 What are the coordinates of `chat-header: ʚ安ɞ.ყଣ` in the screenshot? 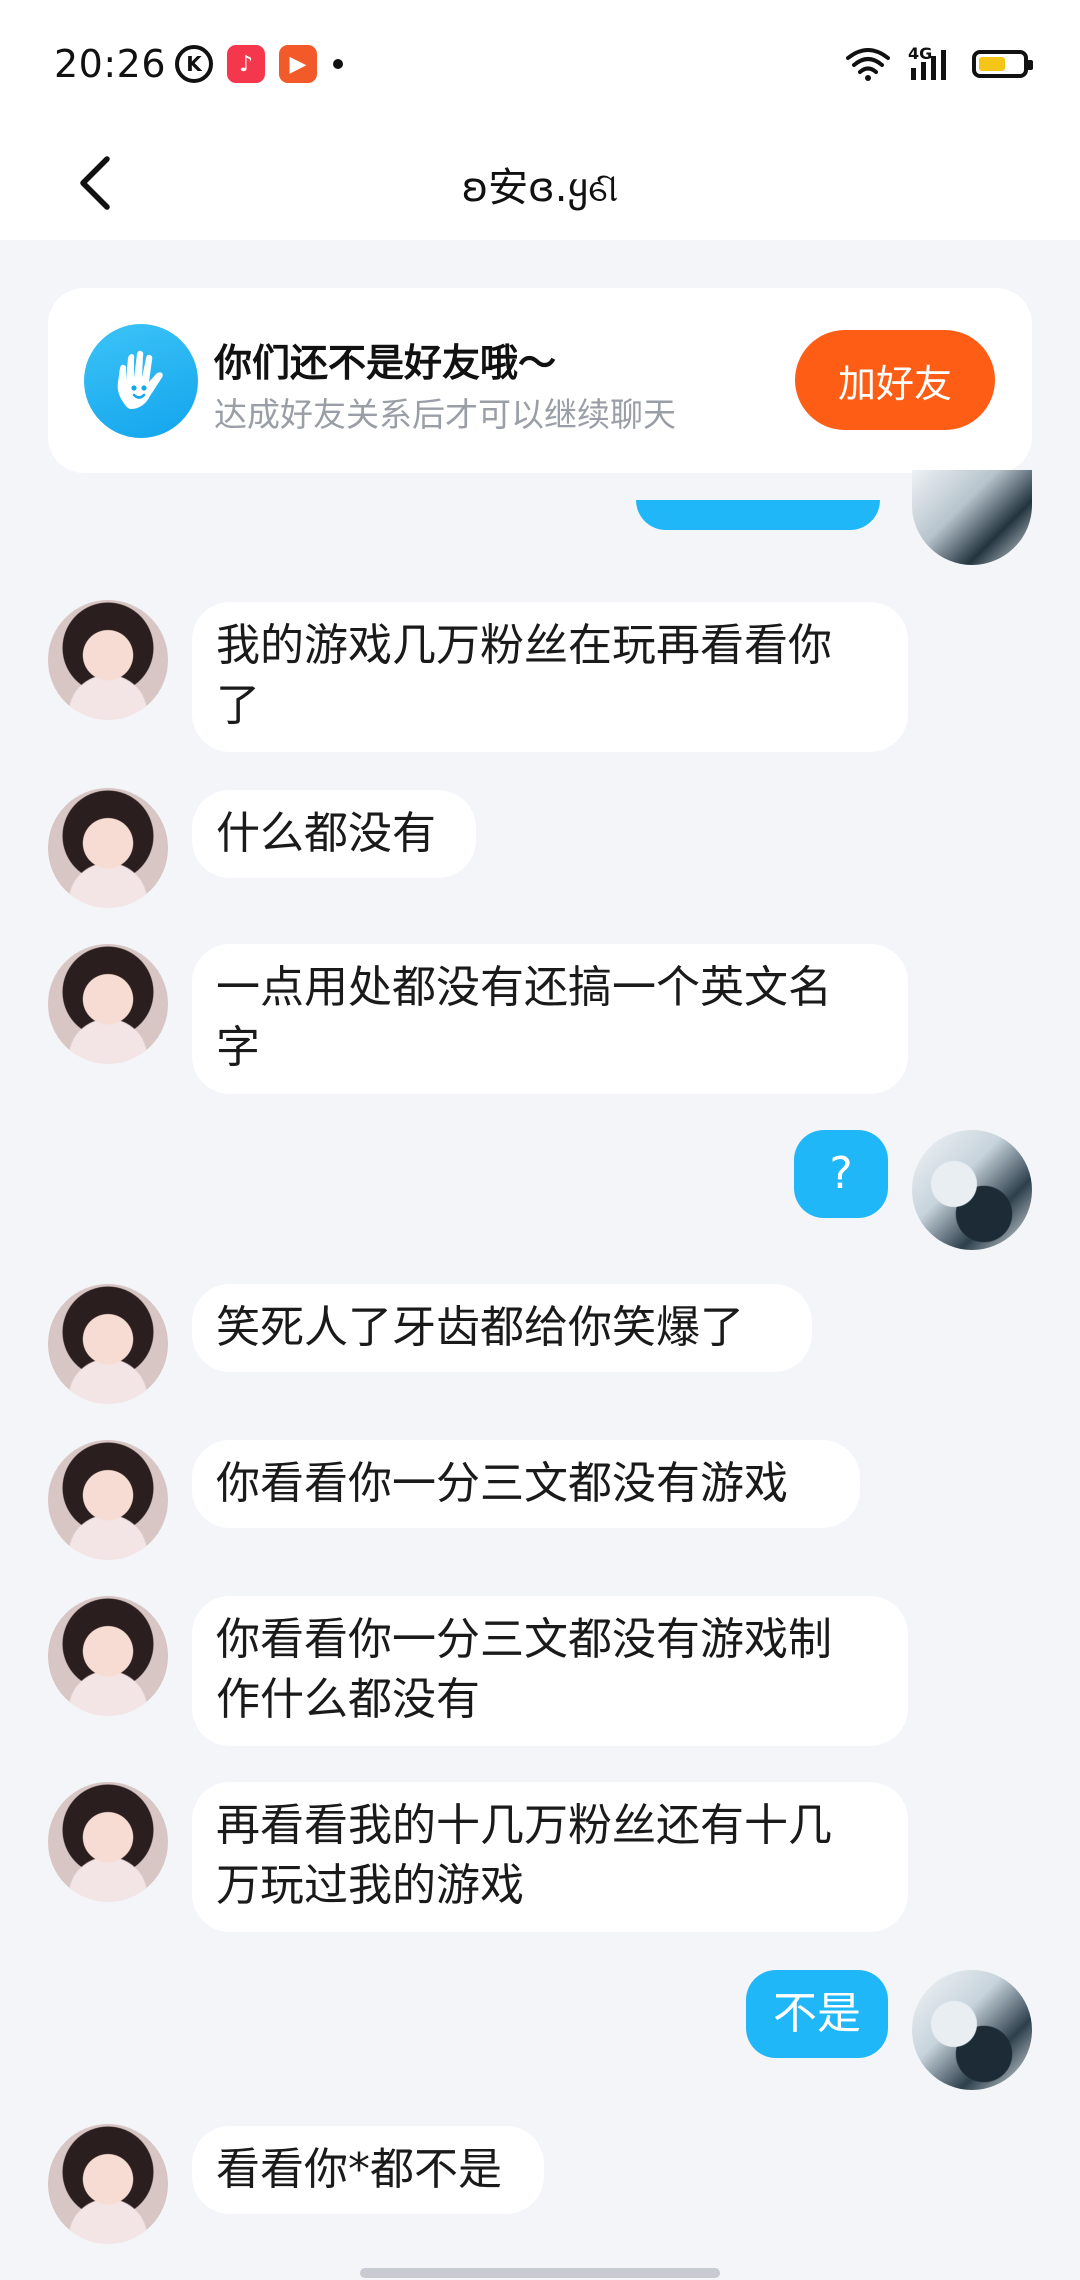 It's located at (540, 182).